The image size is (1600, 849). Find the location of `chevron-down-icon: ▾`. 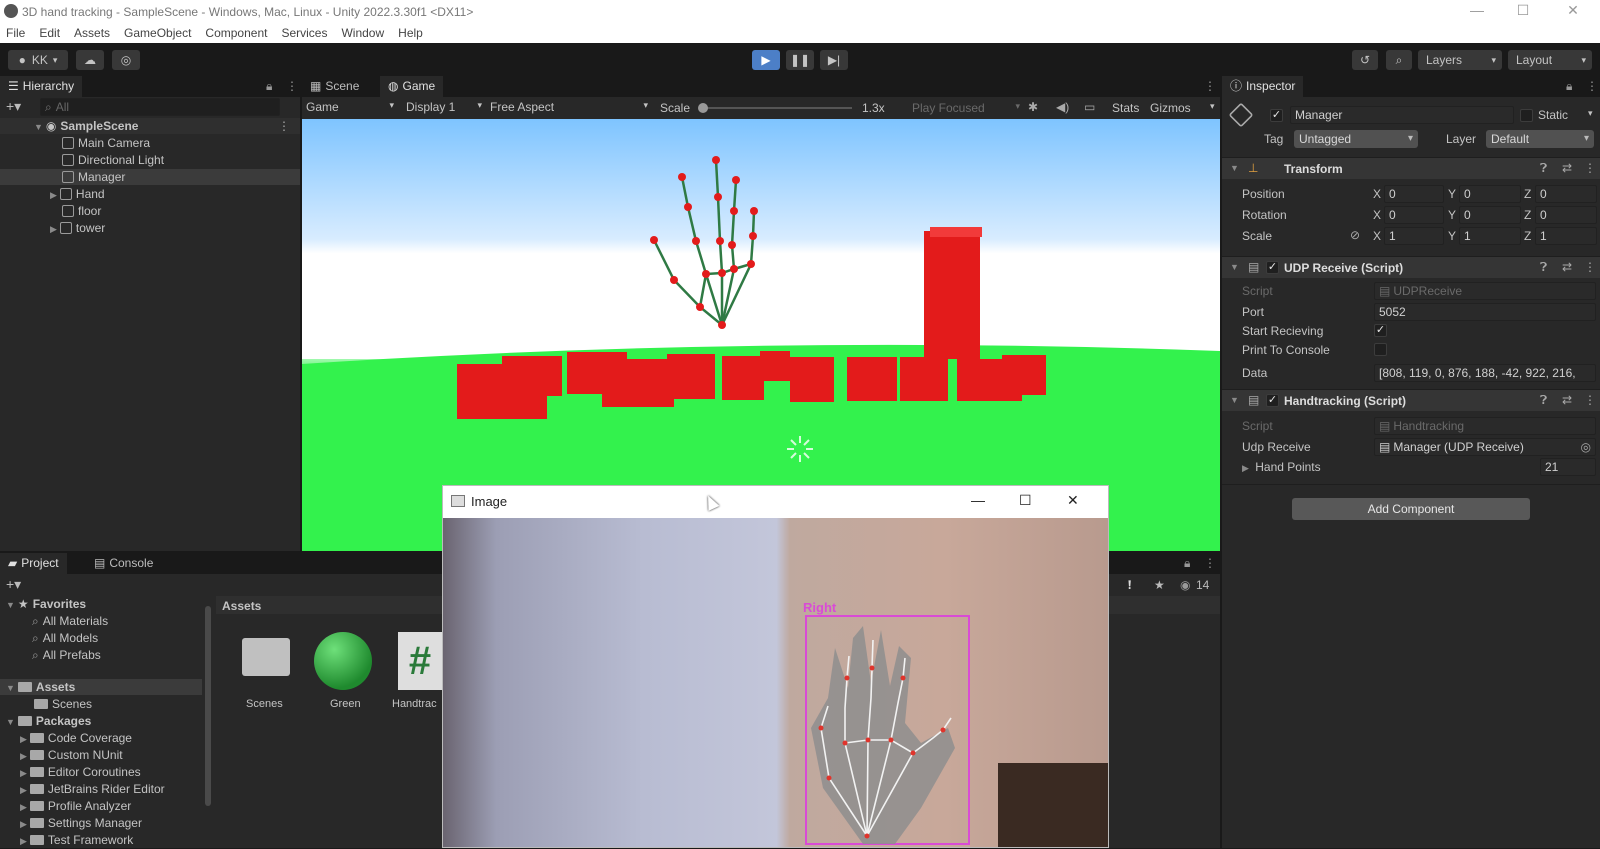

chevron-down-icon: ▾ is located at coordinates (1212, 106).